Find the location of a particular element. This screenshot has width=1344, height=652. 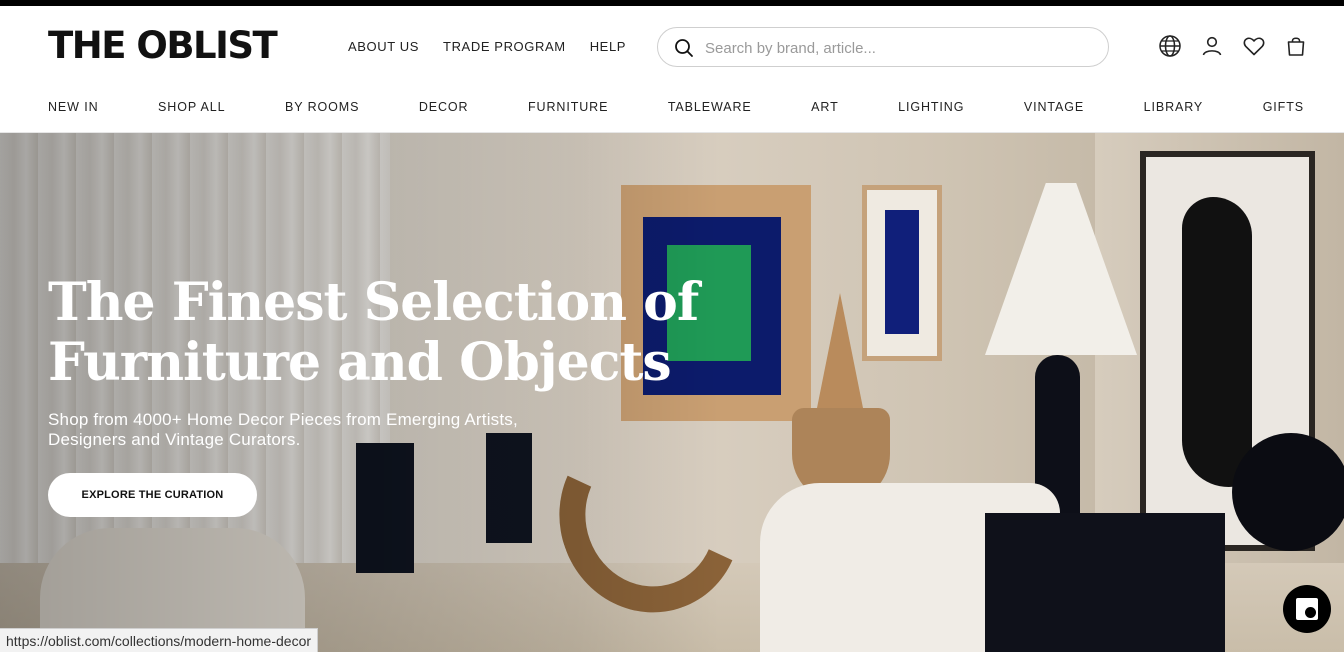

hero-title-line: The Finest Selection of is located at coordinates (373, 302).